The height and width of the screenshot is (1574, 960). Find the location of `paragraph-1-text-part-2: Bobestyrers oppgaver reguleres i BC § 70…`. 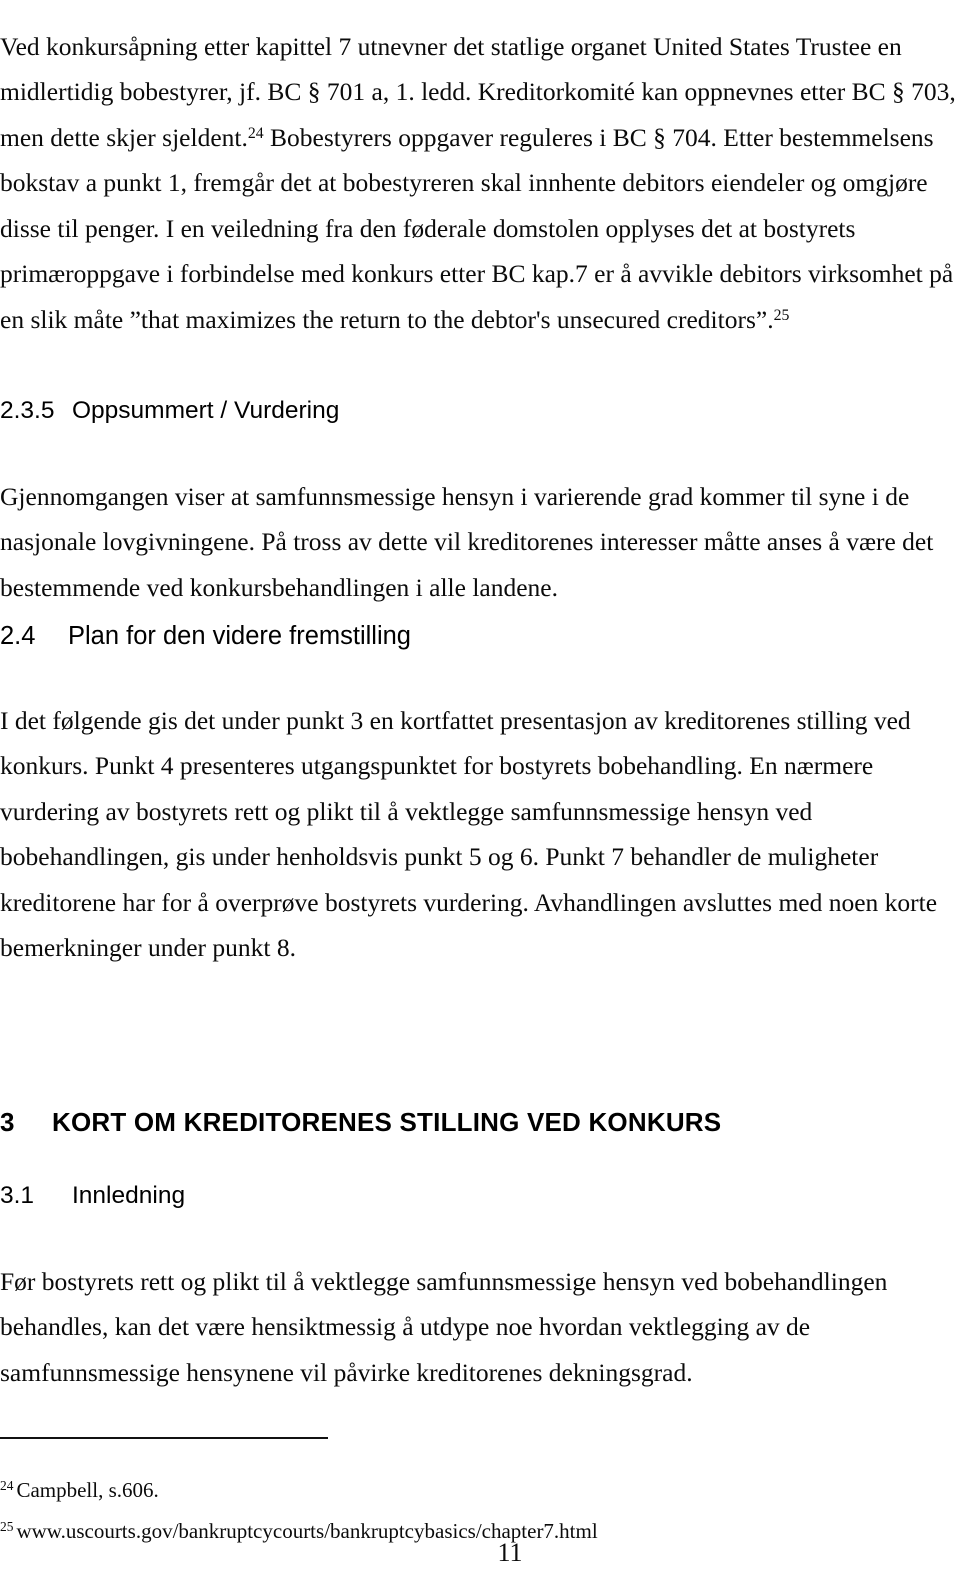

paragraph-1-text-part-2: Bobestyrers oppgaver reguleres i BC § 70… is located at coordinates (480, 228).